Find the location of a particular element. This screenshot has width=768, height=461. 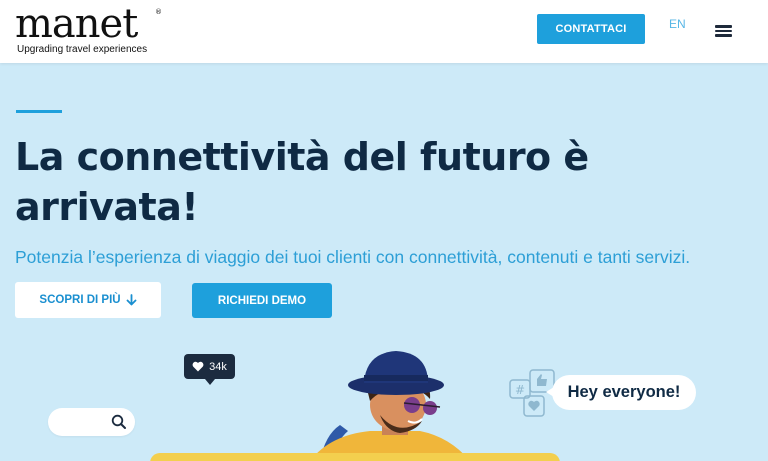

heart-icon is located at coordinates (198, 366).